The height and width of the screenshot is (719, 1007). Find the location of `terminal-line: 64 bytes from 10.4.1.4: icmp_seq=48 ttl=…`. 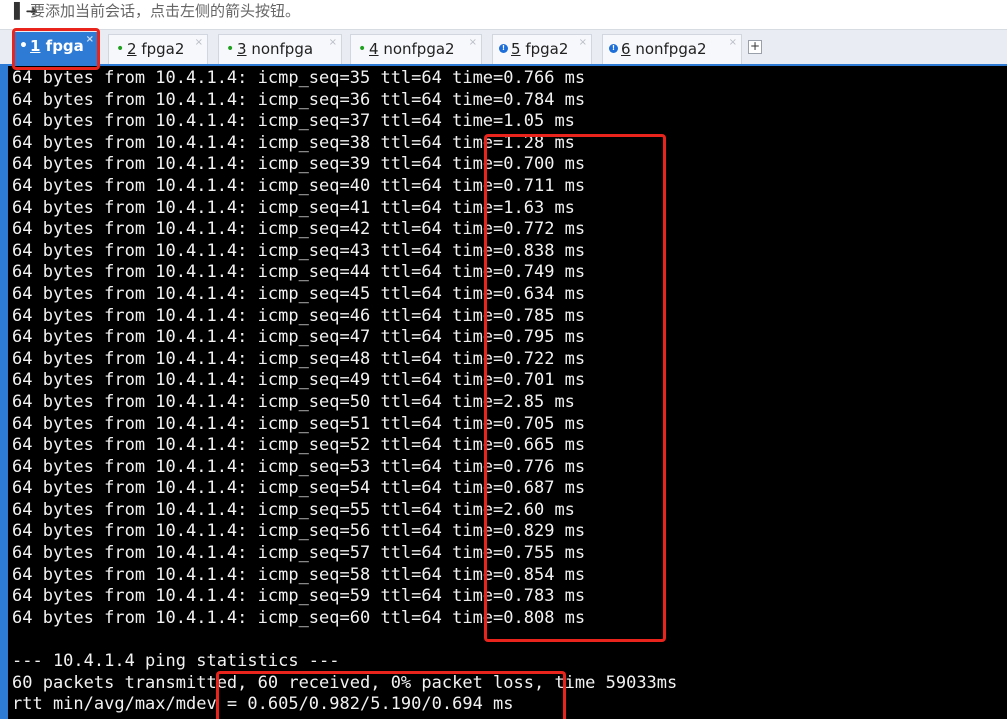

terminal-line: 64 bytes from 10.4.1.4: icmp_seq=48 ttl=… is located at coordinates (299, 358).